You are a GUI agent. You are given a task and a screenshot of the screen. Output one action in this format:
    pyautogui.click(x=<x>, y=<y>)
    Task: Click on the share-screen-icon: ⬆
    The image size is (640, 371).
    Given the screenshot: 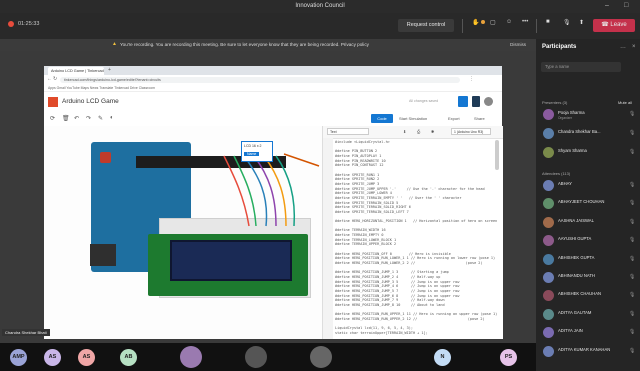 What is the action you would take?
    pyautogui.click(x=581, y=22)
    